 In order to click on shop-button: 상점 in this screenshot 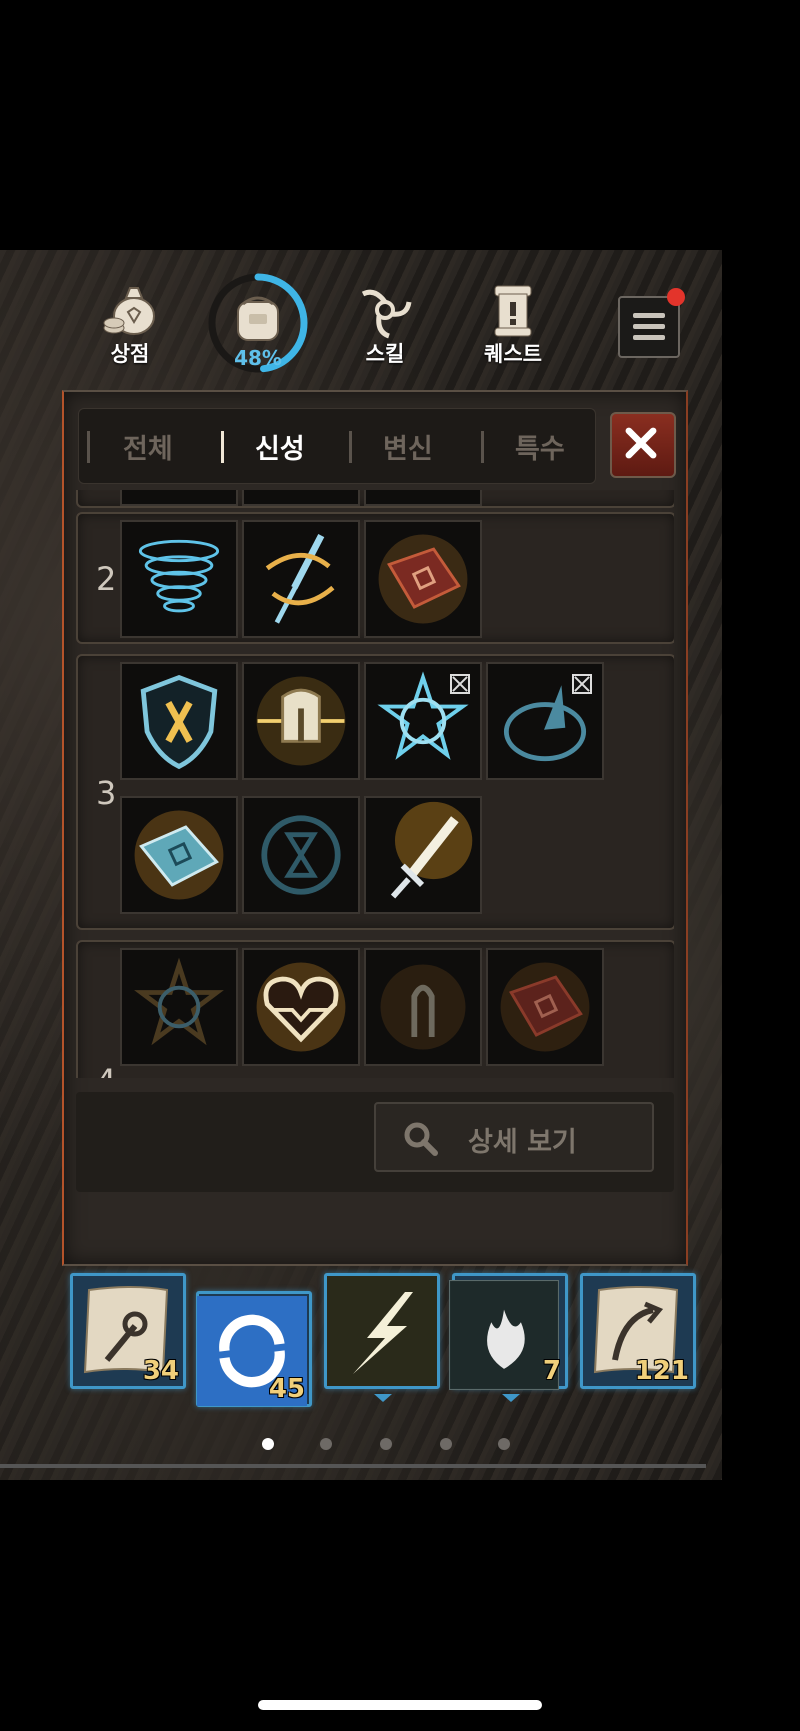, I will do `click(130, 324)`.